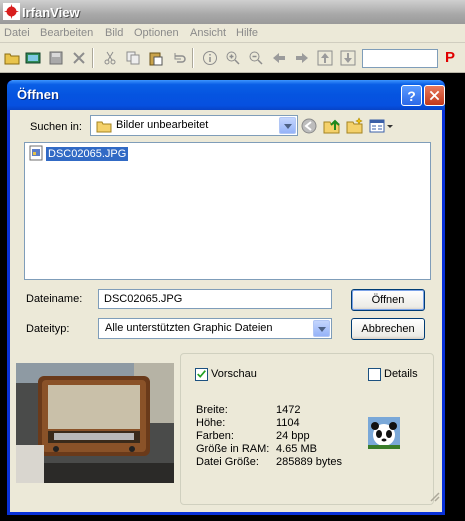 The width and height of the screenshot is (465, 521). What do you see at coordinates (301, 57) in the screenshot?
I see `next-arrow-icon` at bounding box center [301, 57].